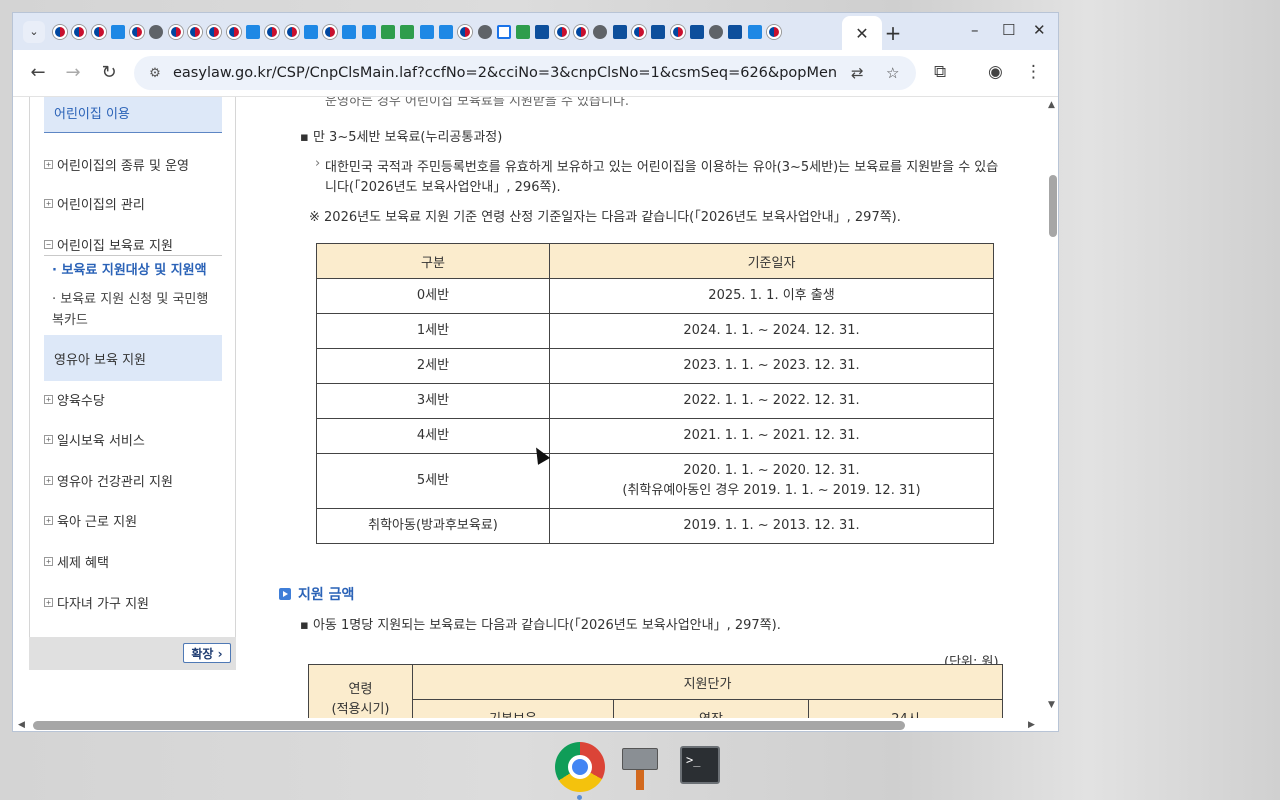 Image resolution: width=1280 pixels, height=800 pixels. I want to click on paint-app-taskbar-icon, so click(645, 767).